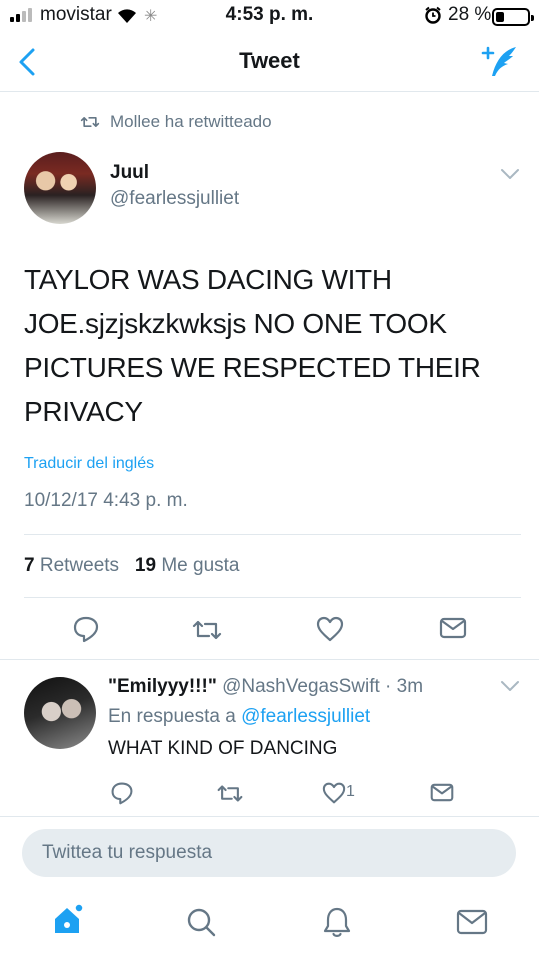  I want to click on reply-to-link: @fearlessjulliet, so click(305, 716).